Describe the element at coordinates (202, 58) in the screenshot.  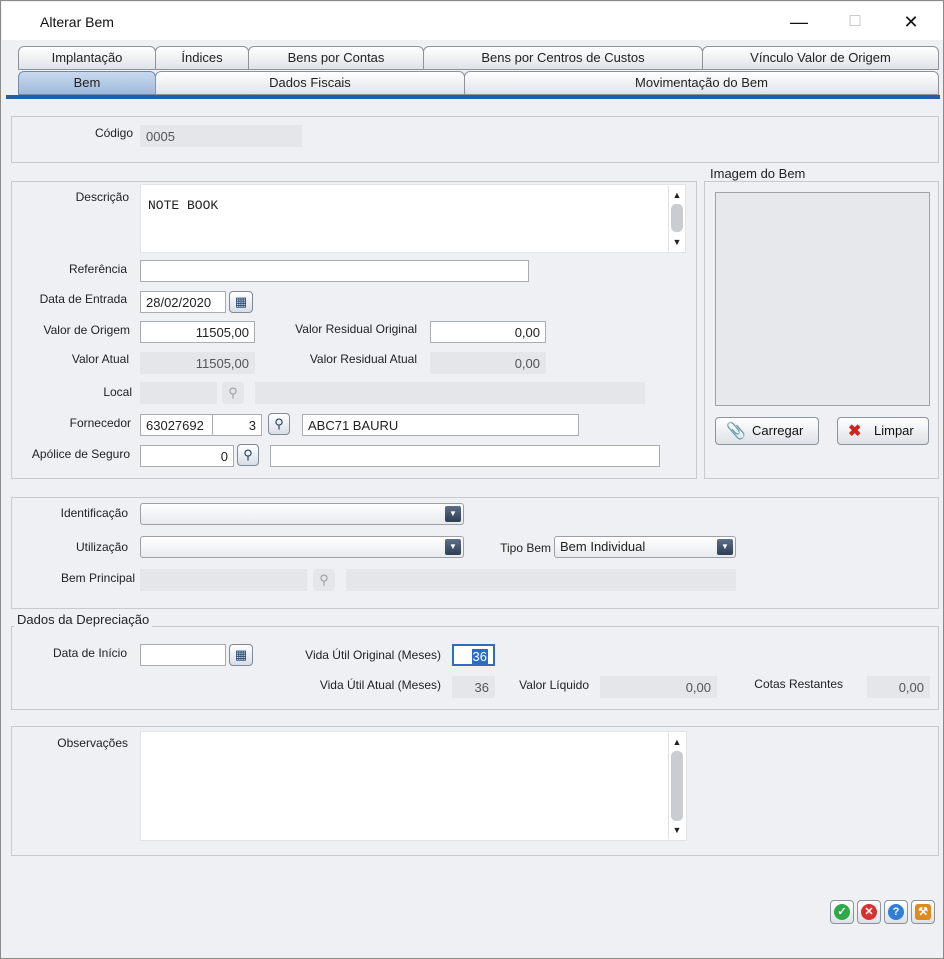
I see `tab-indices: Índices` at that location.